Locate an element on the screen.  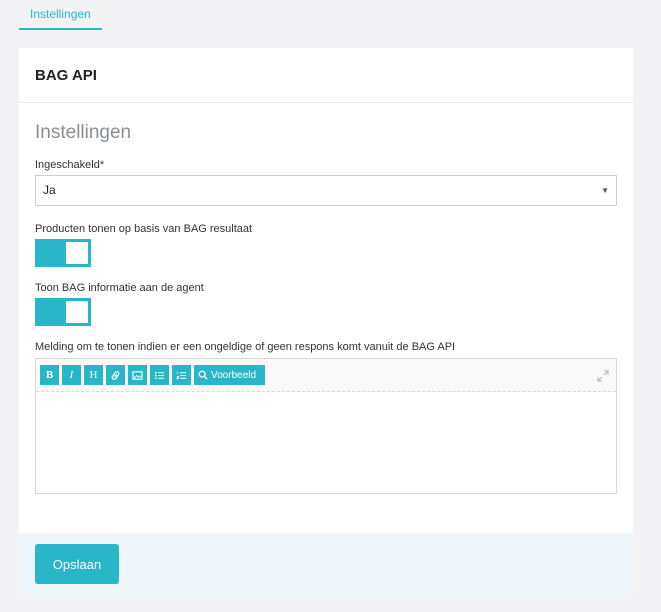
enabled-select: Ja ▼ is located at coordinates (326, 190).